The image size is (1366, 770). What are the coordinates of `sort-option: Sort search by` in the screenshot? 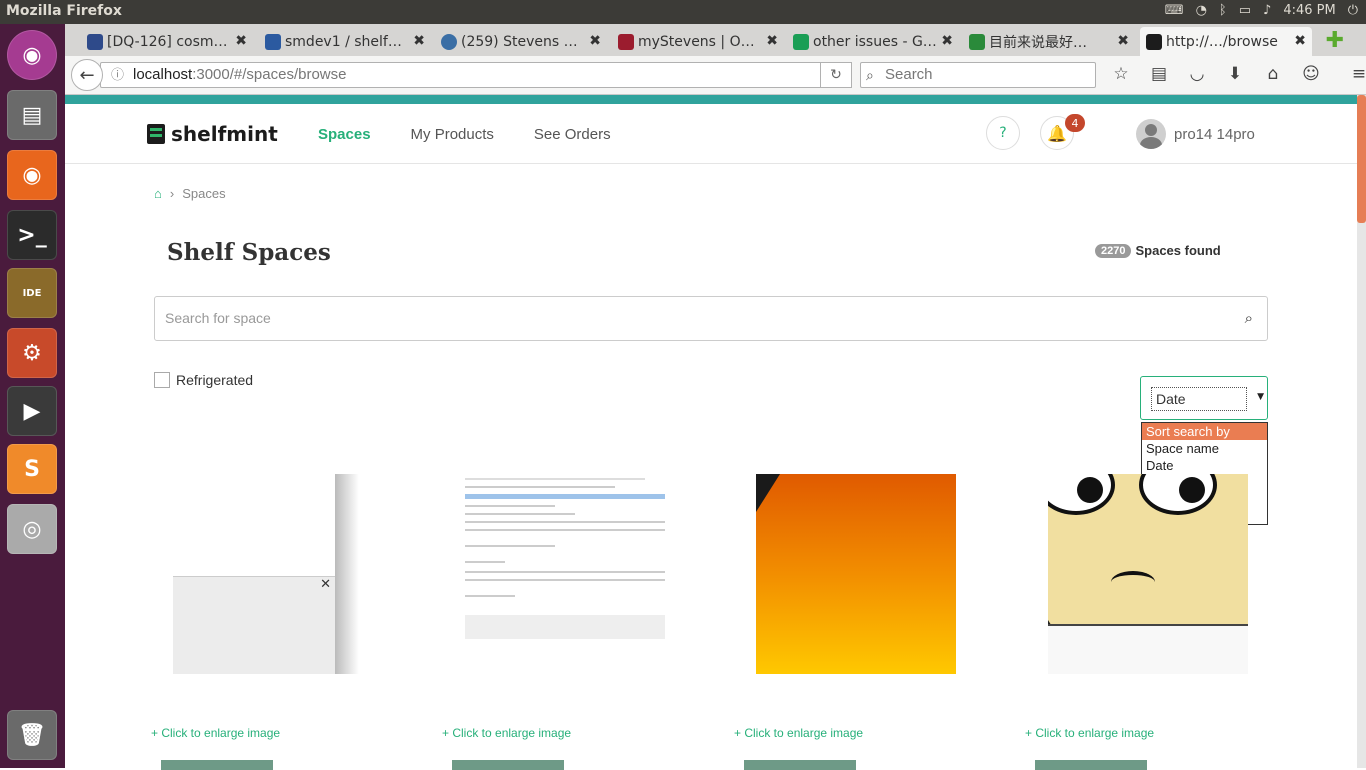 It's located at (1204, 431).